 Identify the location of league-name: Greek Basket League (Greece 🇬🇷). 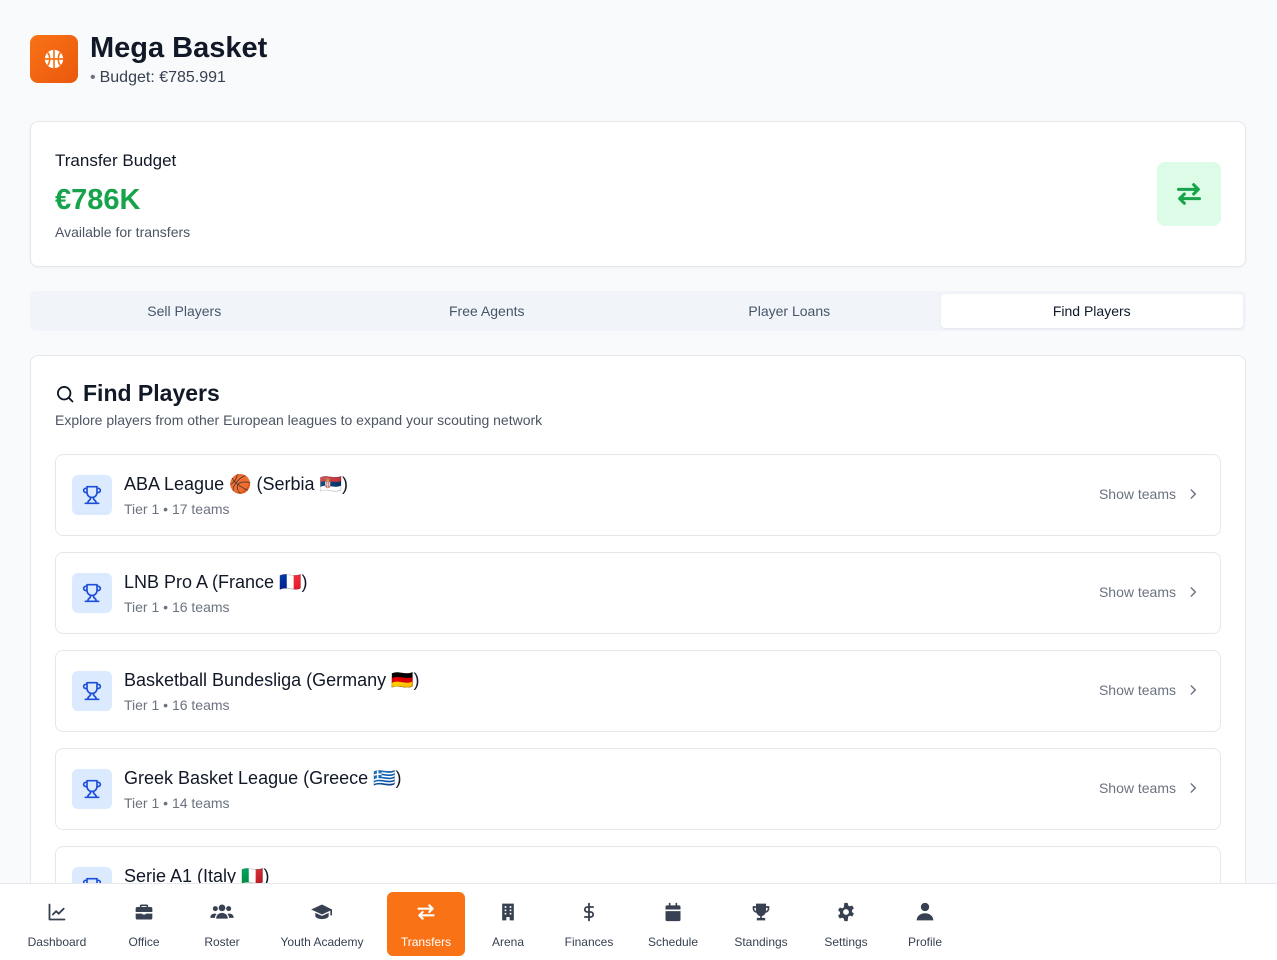
(263, 778).